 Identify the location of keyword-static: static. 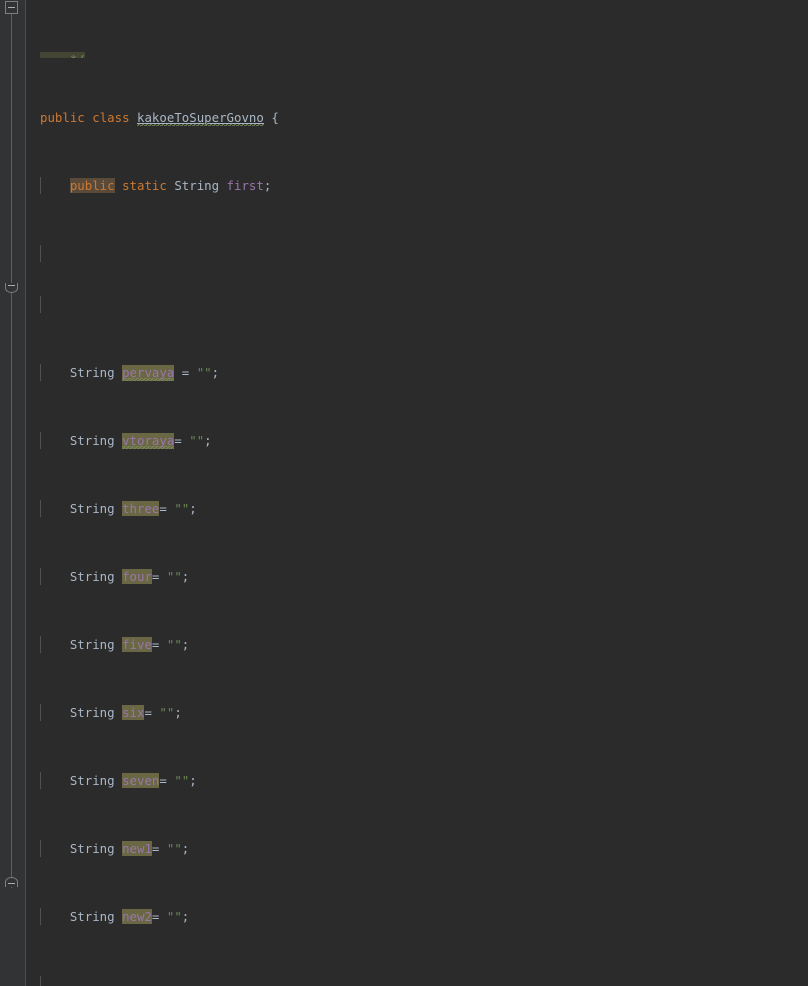
(144, 185).